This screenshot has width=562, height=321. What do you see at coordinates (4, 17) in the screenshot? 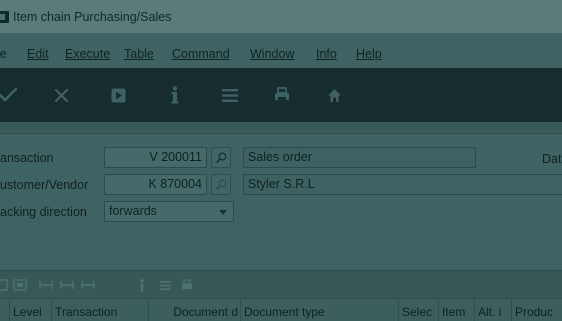
I see `app-icon` at bounding box center [4, 17].